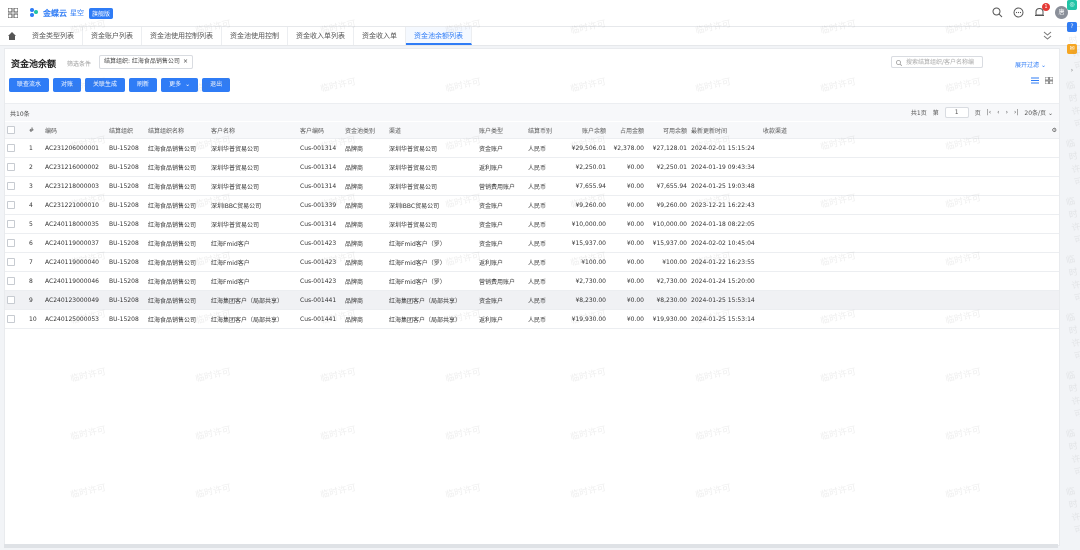 This screenshot has width=1080, height=550. What do you see at coordinates (1072, 27) in the screenshot?
I see `help-icon: ?` at bounding box center [1072, 27].